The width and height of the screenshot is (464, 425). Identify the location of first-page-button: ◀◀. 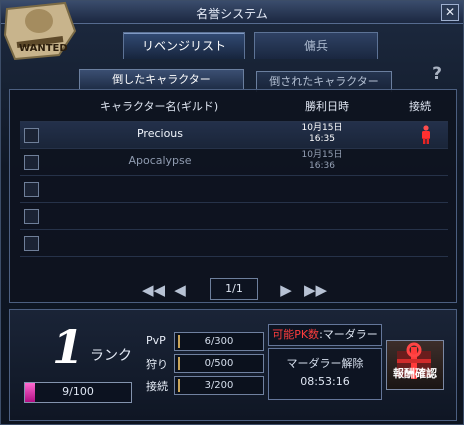
(153, 290).